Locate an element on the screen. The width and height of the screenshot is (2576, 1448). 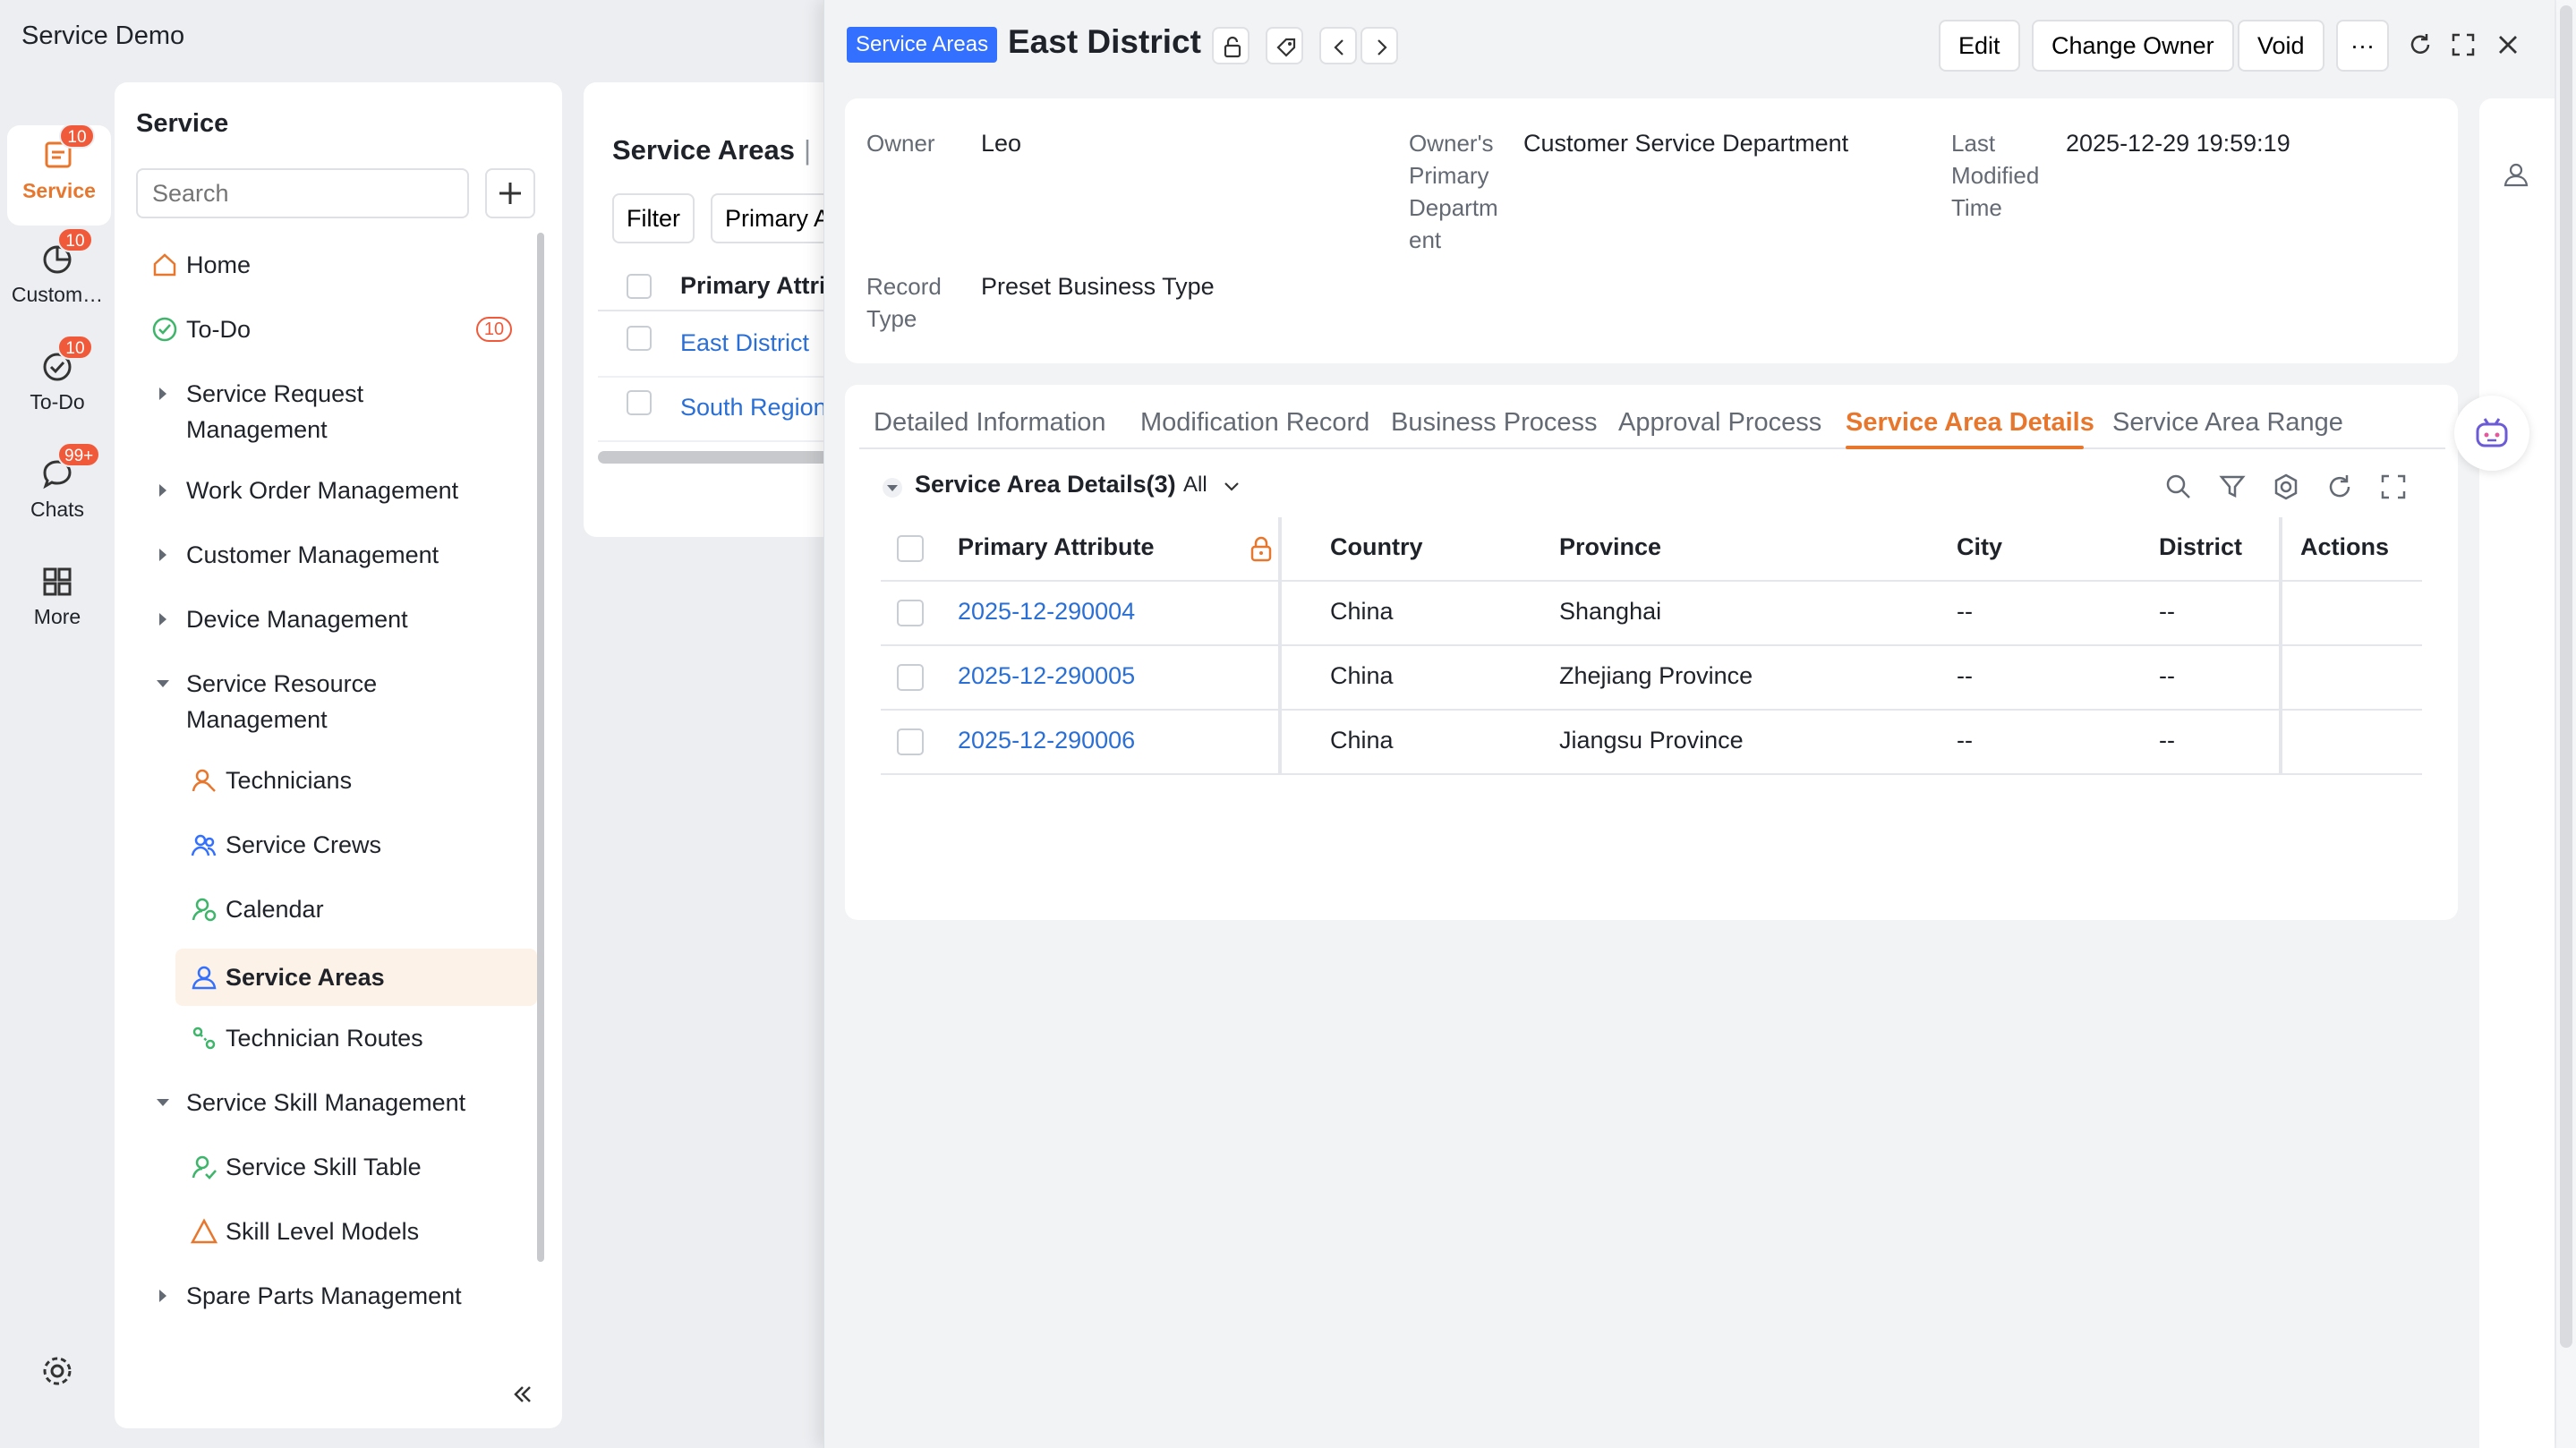
record-title: East District is located at coordinates (1104, 41).